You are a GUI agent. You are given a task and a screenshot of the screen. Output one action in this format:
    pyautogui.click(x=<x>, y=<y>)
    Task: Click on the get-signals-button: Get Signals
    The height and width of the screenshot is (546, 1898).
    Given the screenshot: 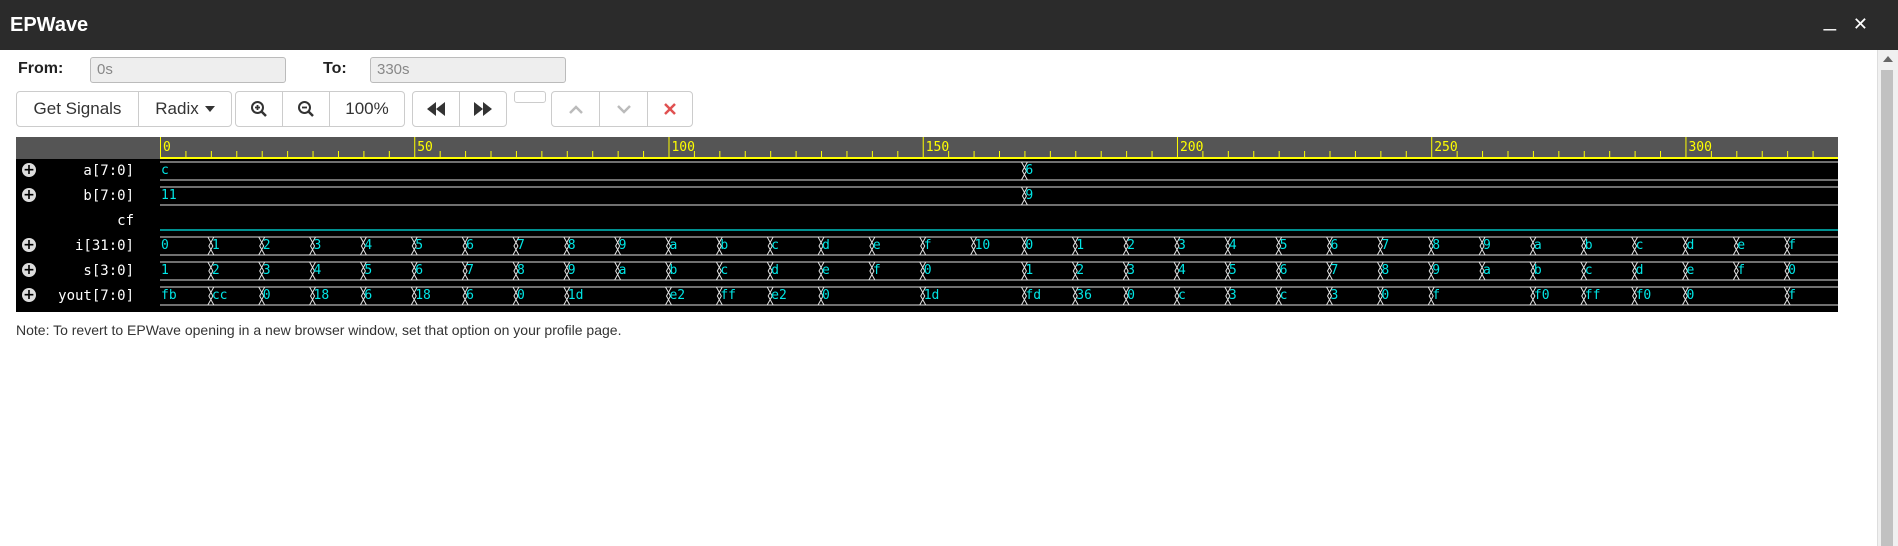 What is the action you would take?
    pyautogui.click(x=77, y=109)
    